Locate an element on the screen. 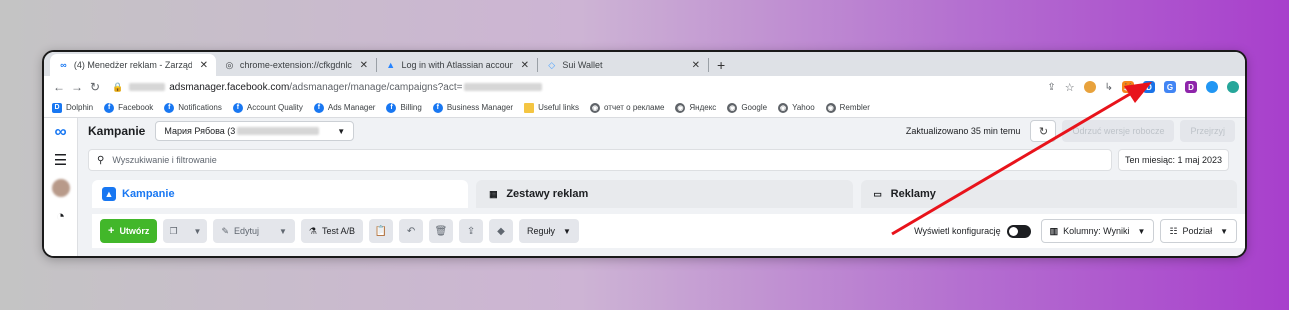 The height and width of the screenshot is (310, 1289). export-icon: ⇪ is located at coordinates (471, 231).